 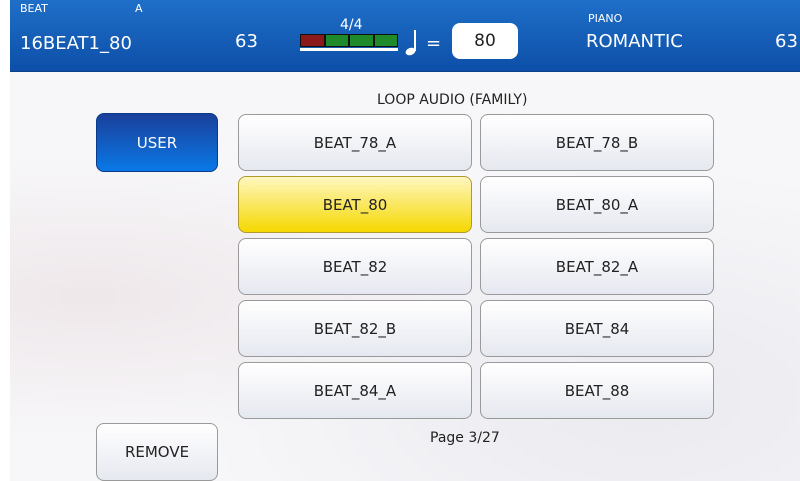 I want to click on voice-value: 63, so click(x=786, y=41).